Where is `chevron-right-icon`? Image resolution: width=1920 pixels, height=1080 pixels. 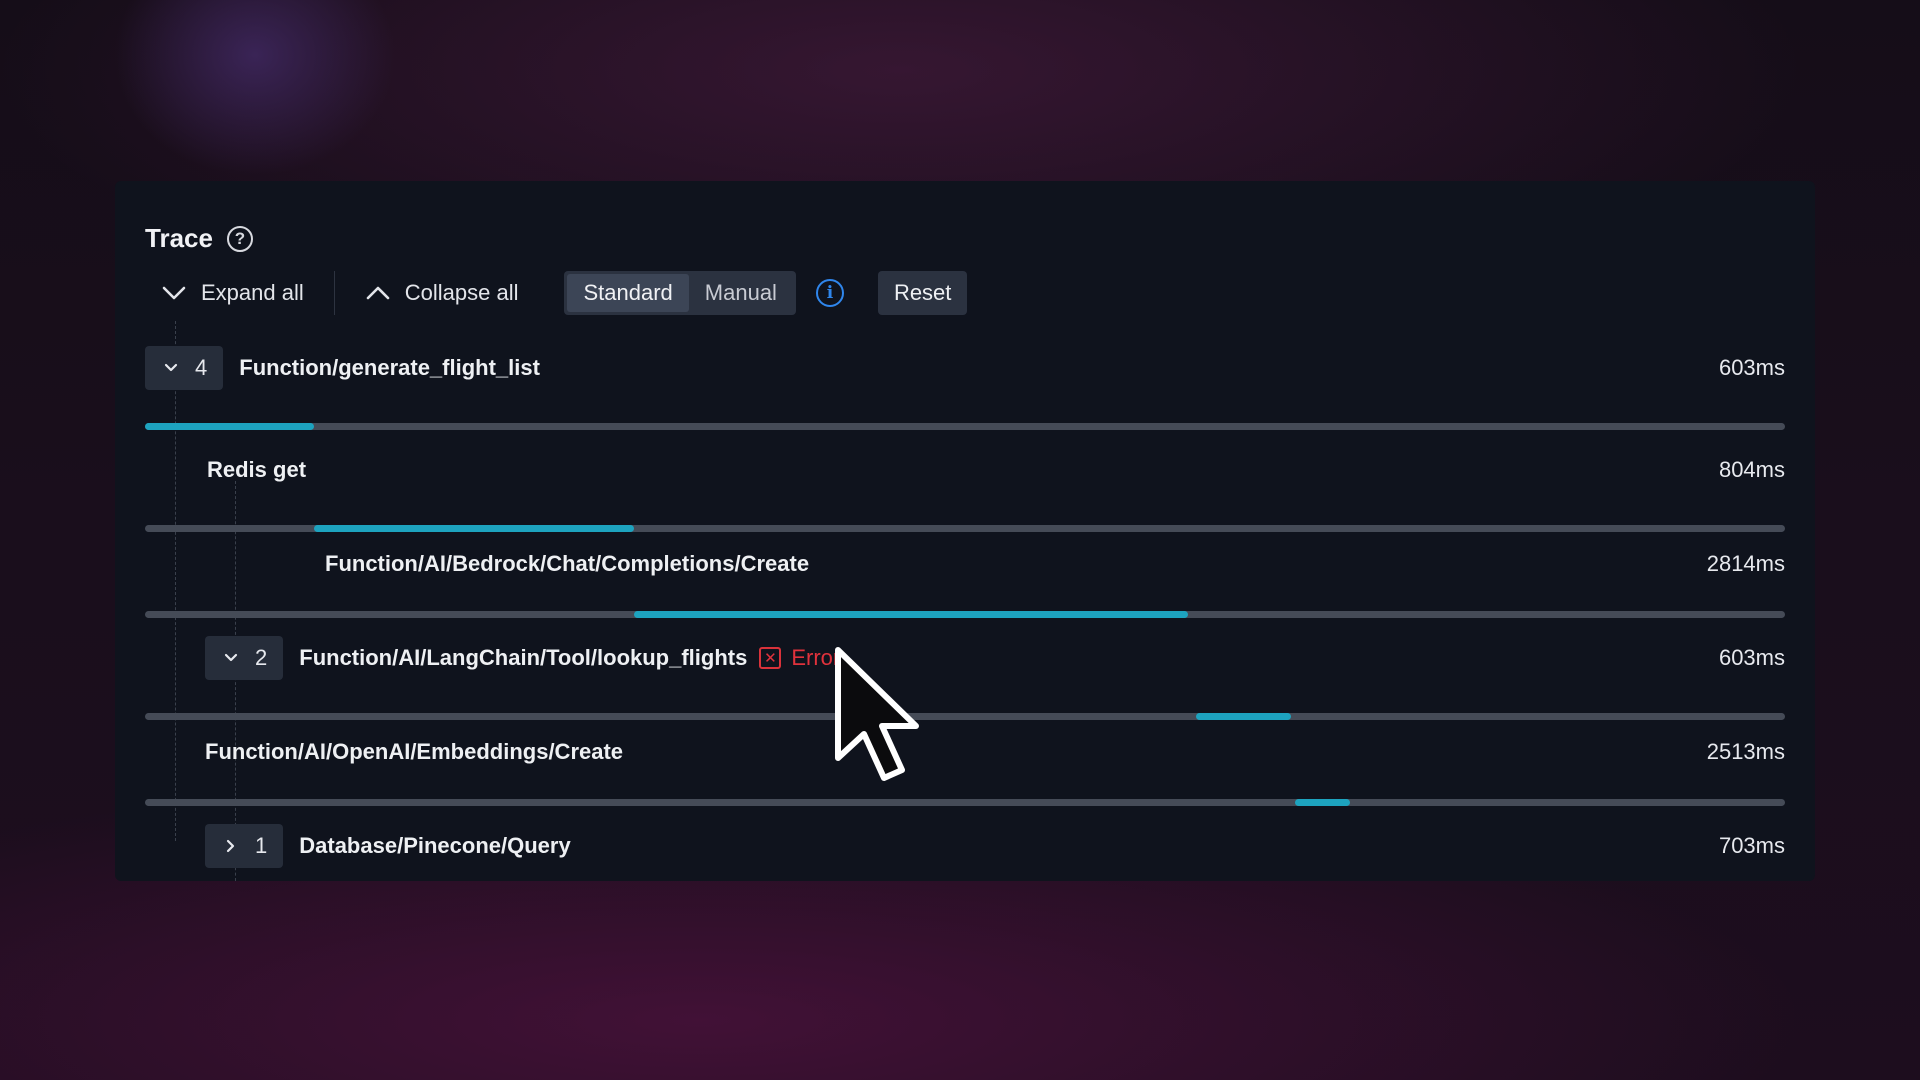
chevron-right-icon is located at coordinates (230, 846).